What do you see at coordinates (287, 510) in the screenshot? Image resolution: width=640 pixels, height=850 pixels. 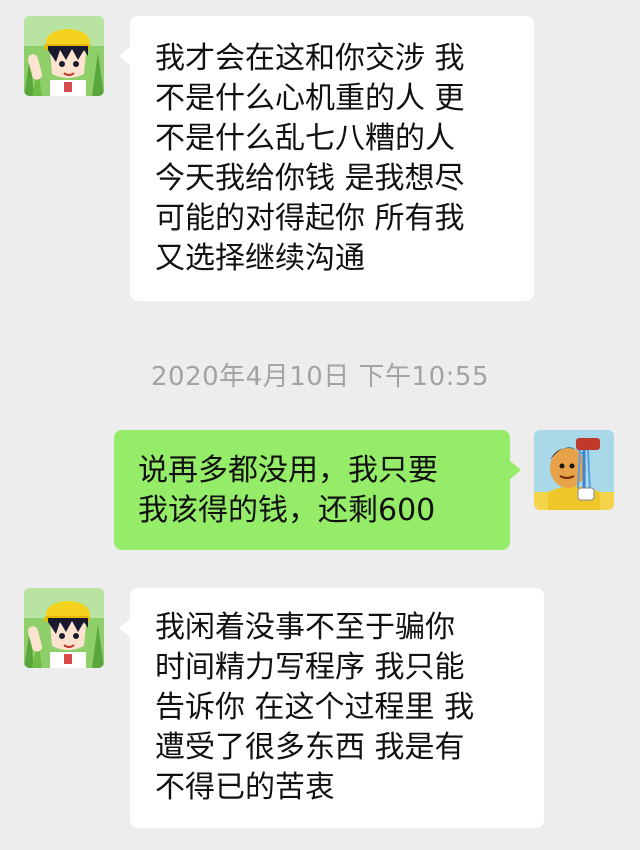 I see `message-text-line: 我该得的钱，还剩600` at bounding box center [287, 510].